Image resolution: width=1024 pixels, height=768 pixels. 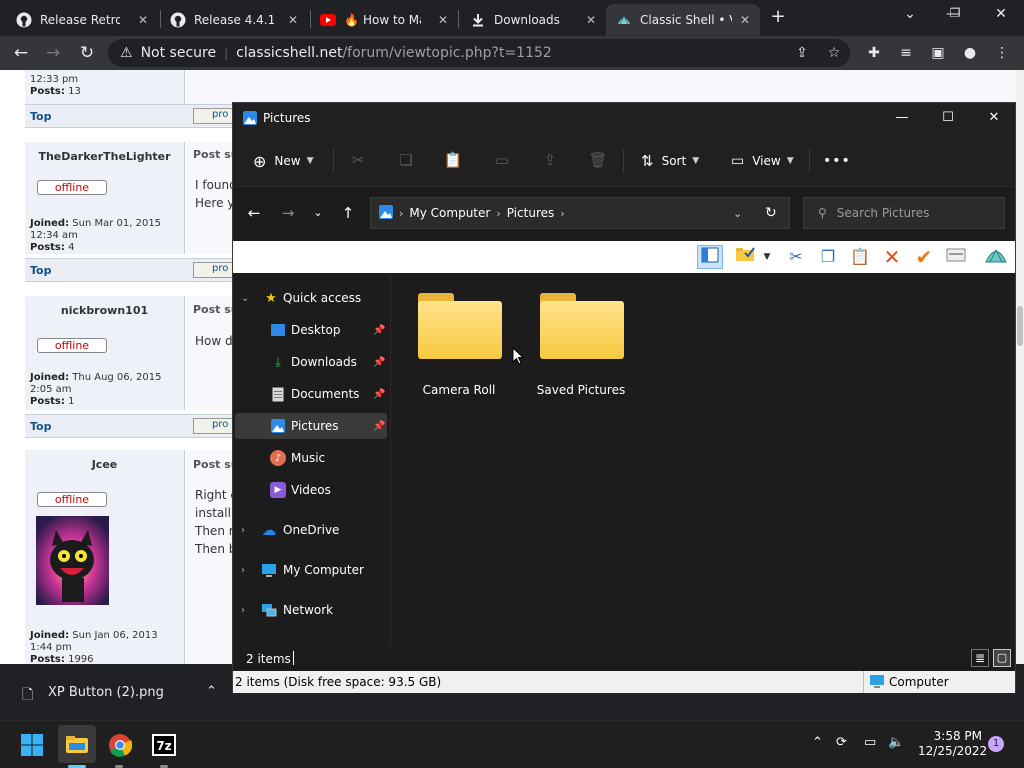 What do you see at coordinates (104, 306) in the screenshot?
I see `author-username: nickbrown101` at bounding box center [104, 306].